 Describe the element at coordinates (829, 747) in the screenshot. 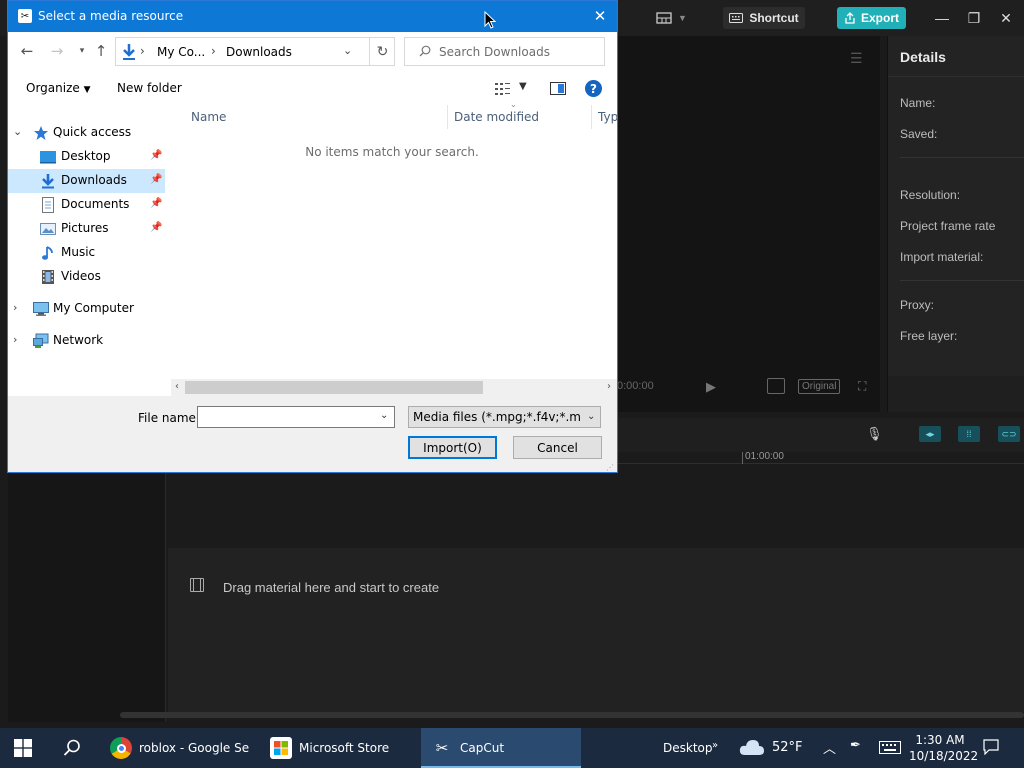

I see `chevron-up-icon: ︿` at that location.